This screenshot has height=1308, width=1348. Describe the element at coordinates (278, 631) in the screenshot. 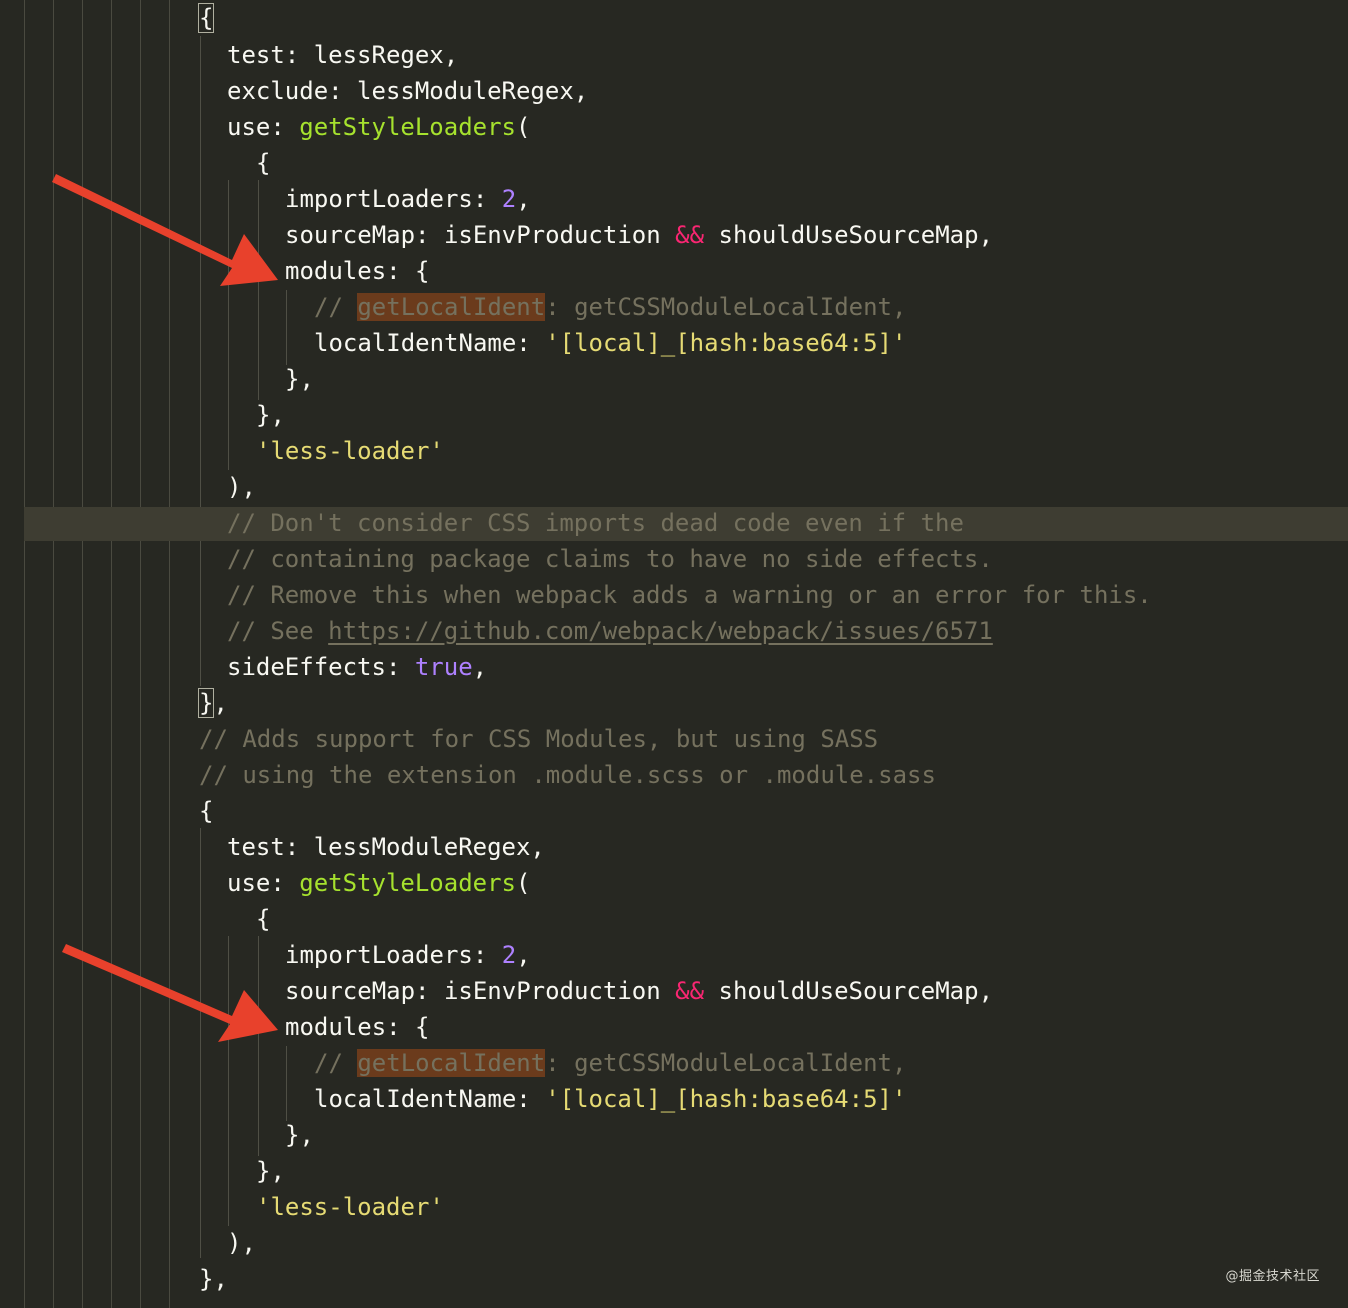

I see `code-token: // See` at that location.